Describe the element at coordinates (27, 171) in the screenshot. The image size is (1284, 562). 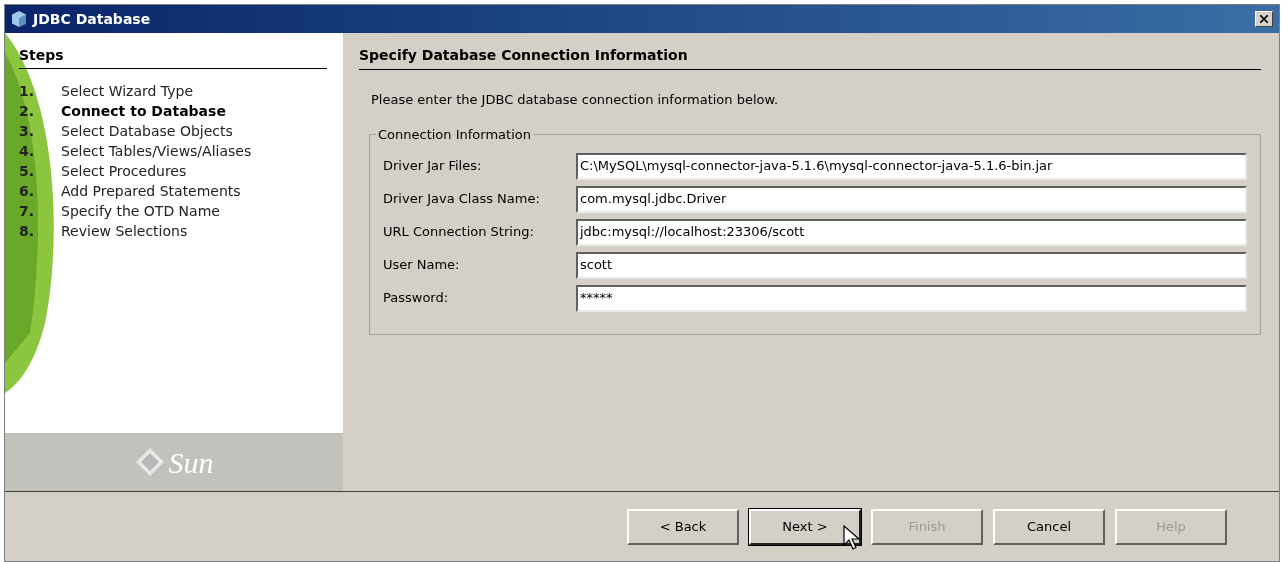
I see `step-number: 5.` at that location.